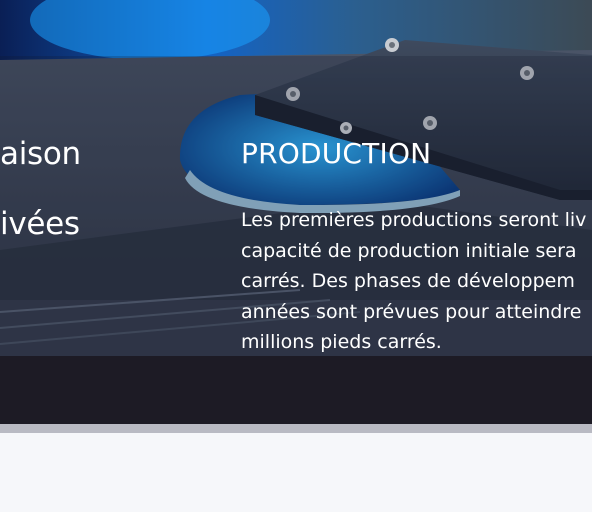  What do you see at coordinates (40, 224) in the screenshot?
I see `side-heading-2: ivées` at bounding box center [40, 224].